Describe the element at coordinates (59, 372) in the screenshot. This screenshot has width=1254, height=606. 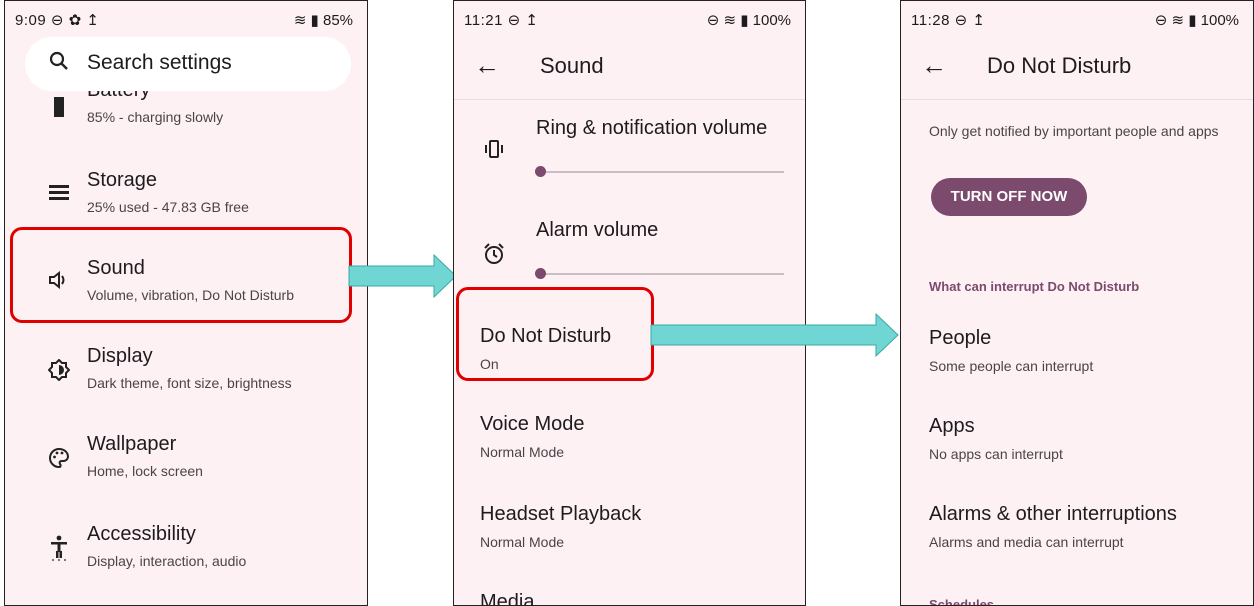
I see `brightness-icon` at that location.